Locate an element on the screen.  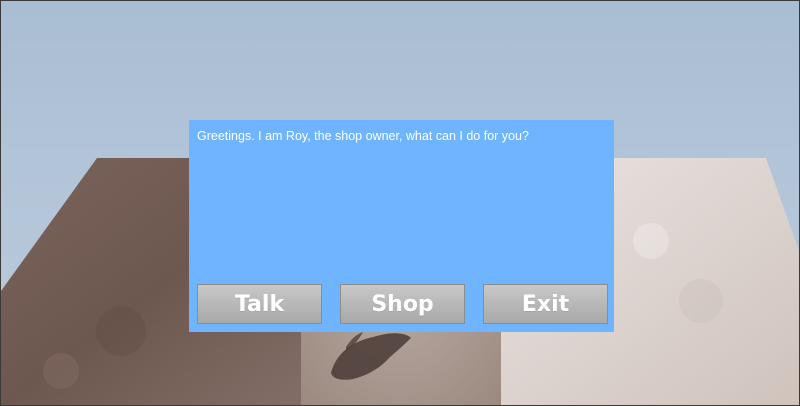
exit-button-label: Exit is located at coordinates (545, 304).